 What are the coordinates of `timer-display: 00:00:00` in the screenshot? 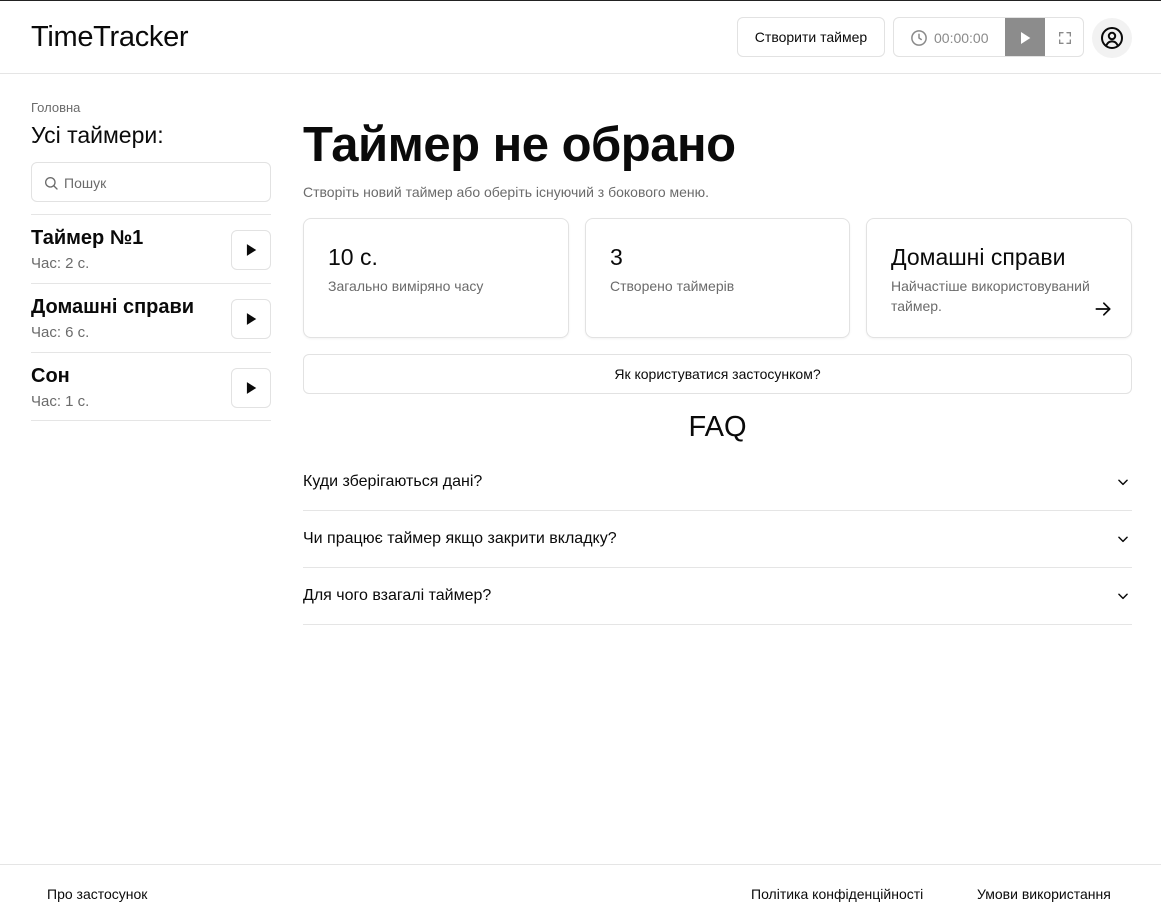 It's located at (961, 38).